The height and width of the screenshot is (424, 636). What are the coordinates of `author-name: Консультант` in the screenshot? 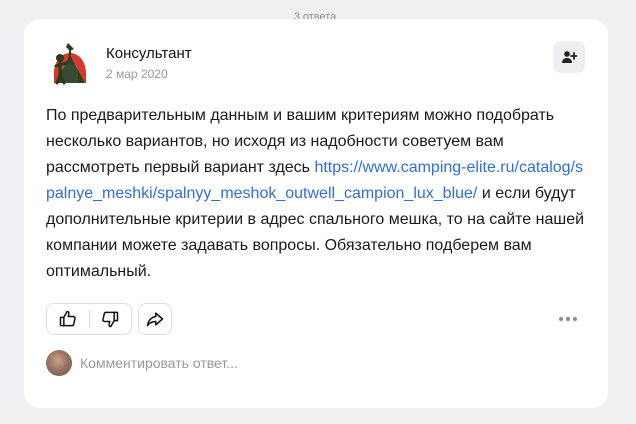 It's located at (149, 53).